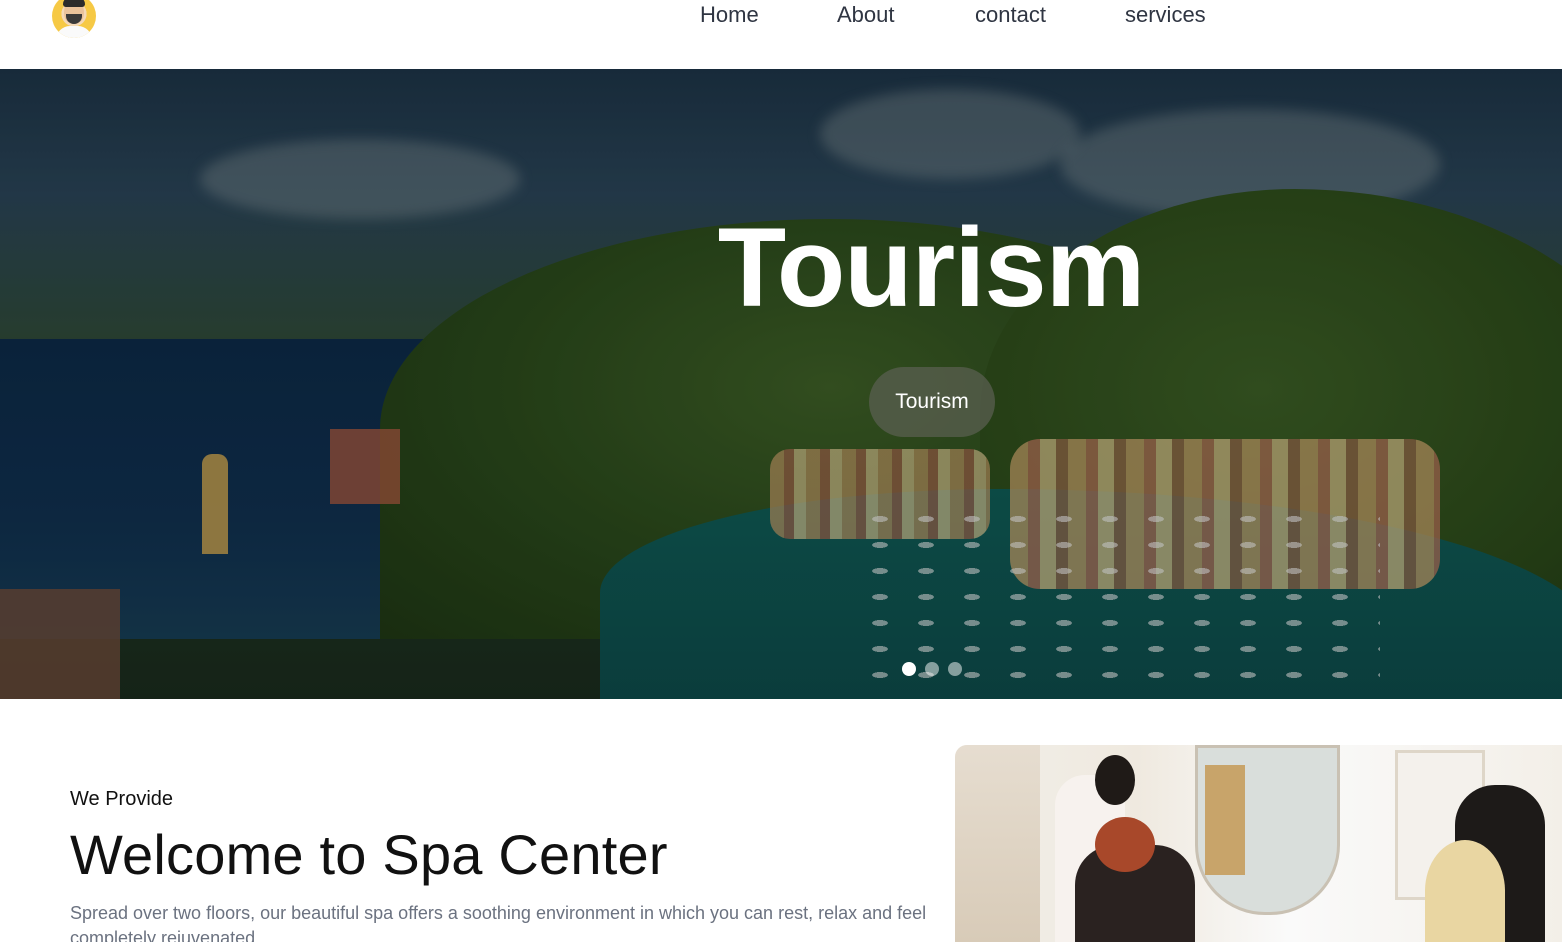 The width and height of the screenshot is (1562, 942). I want to click on spa-salon-image, so click(1258, 843).